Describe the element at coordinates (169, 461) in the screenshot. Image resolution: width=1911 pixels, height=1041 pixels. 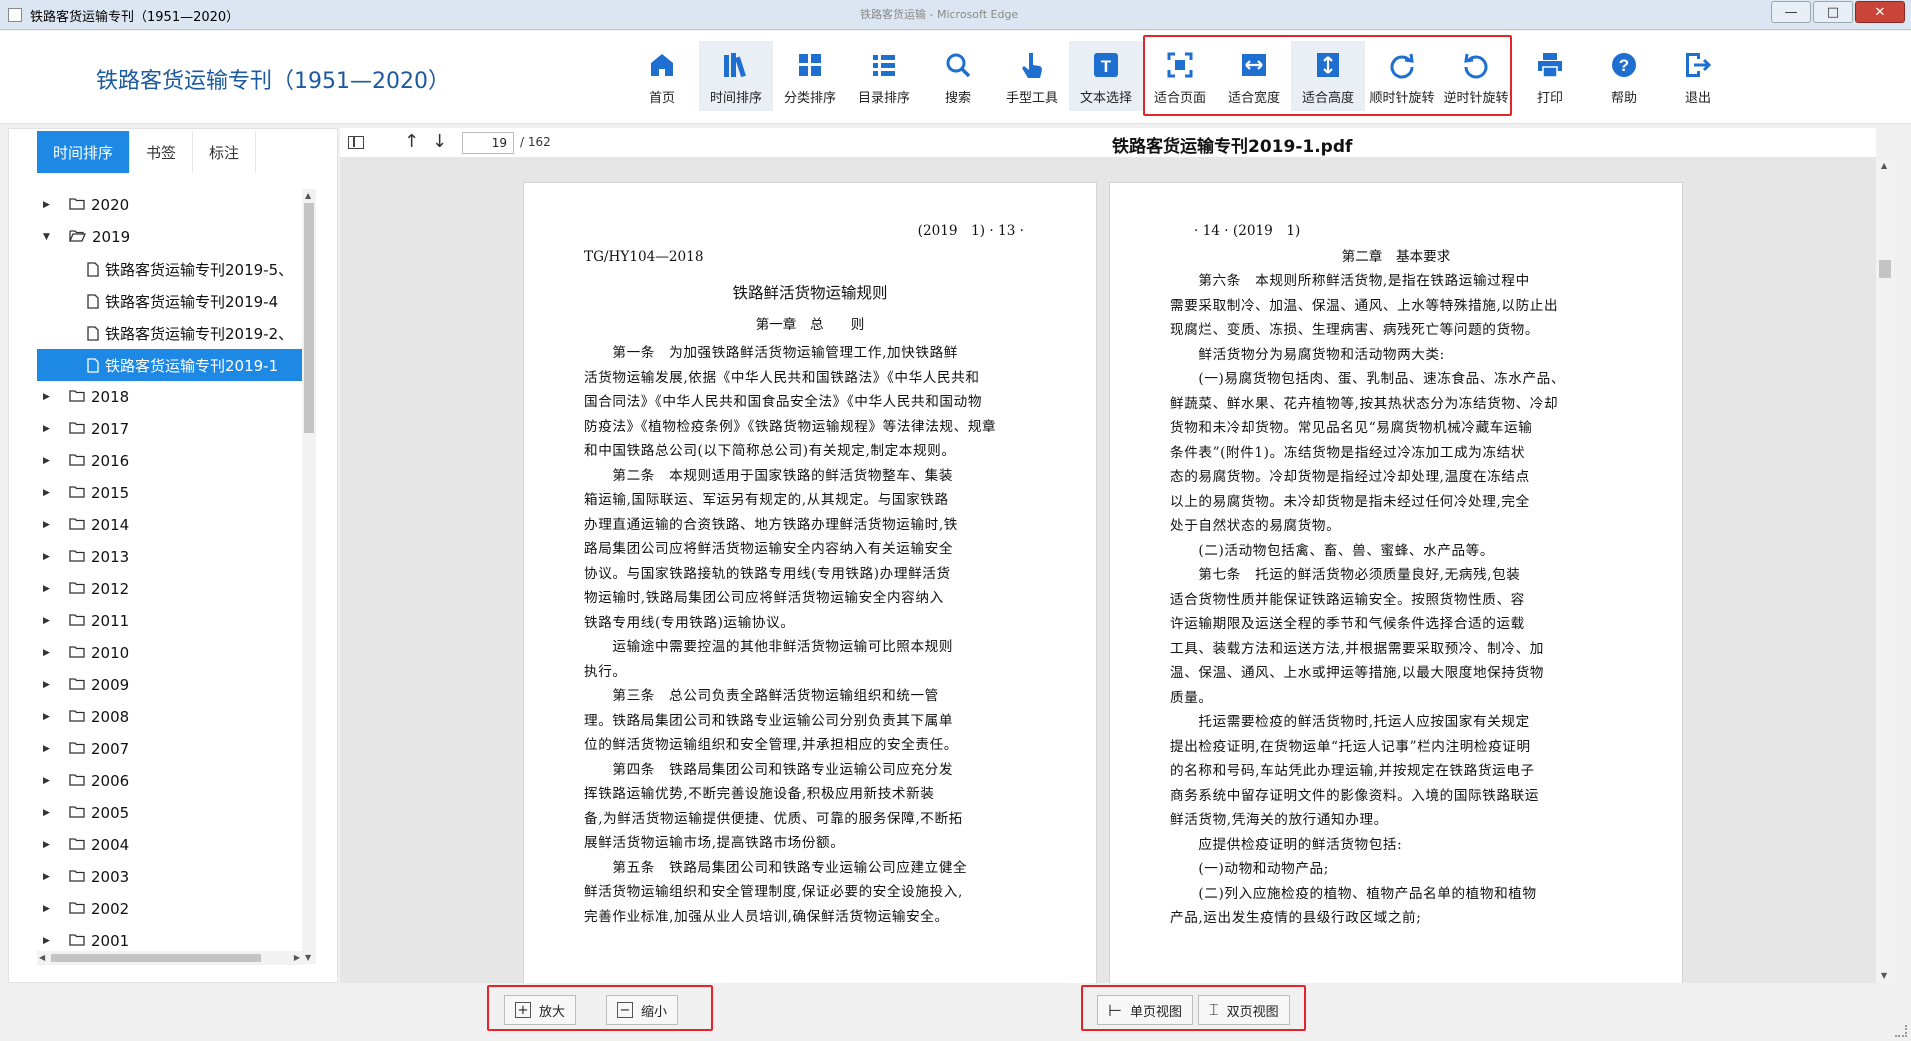
I see `tree-year-node: ▶ 2016` at that location.